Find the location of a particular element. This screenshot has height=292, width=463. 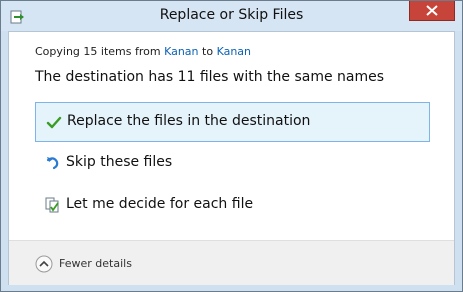

option-skip-label: Skip these files is located at coordinates (119, 162).